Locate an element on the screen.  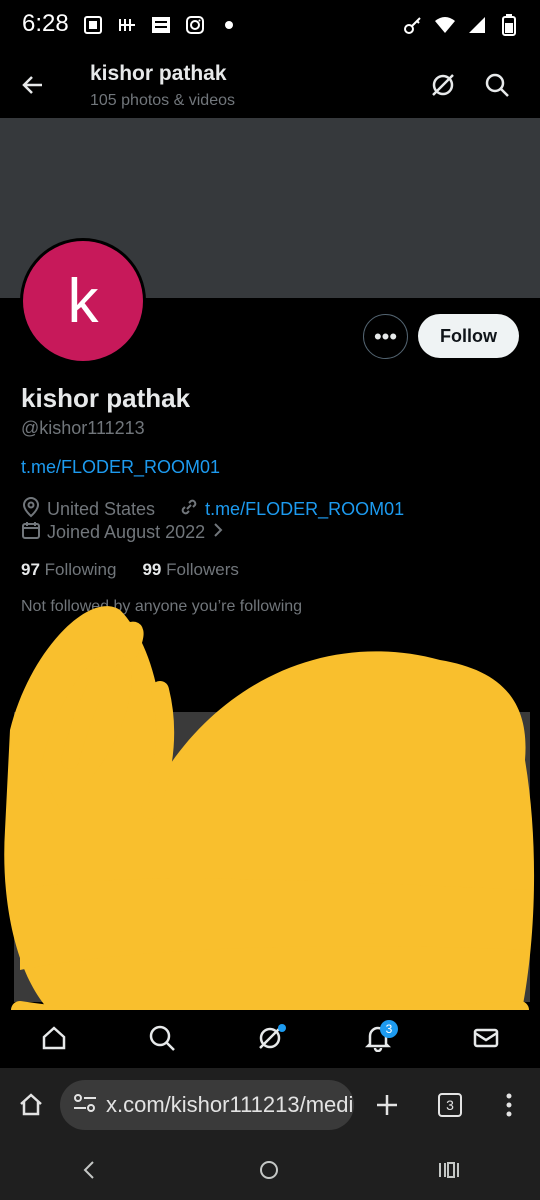
new-dot is located at coordinates (282, 1028).